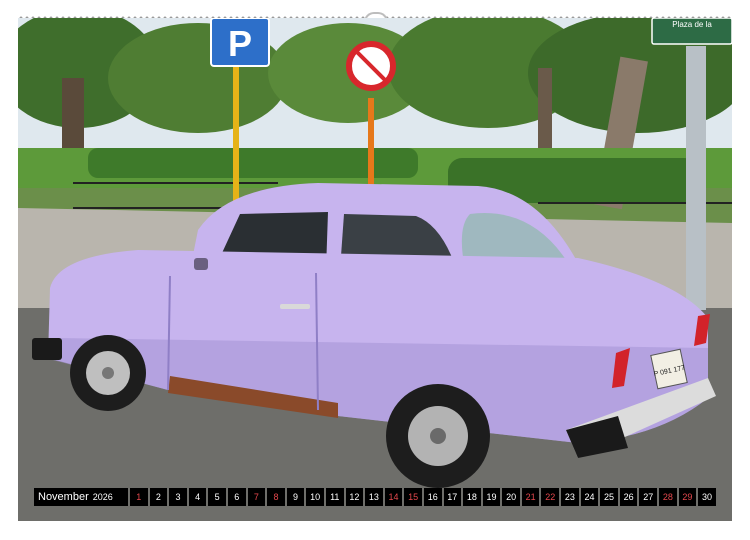 This screenshot has height=540, width=750. Describe the element at coordinates (609, 497) in the screenshot. I see `day-cell: 25` at that location.